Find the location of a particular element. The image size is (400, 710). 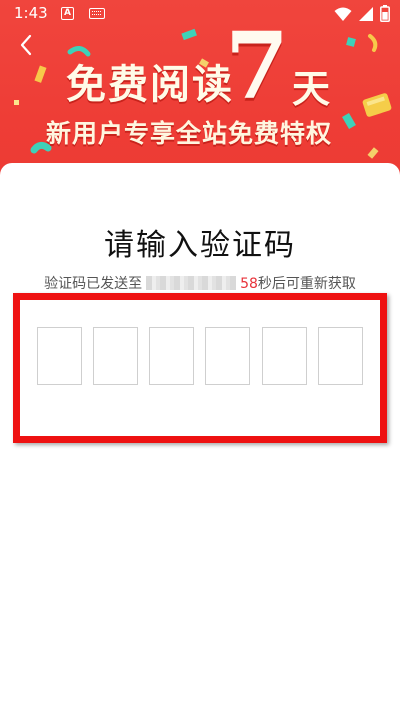

code-sent-message: 验证码已发送至 58秒后可重新获取 is located at coordinates (200, 283).